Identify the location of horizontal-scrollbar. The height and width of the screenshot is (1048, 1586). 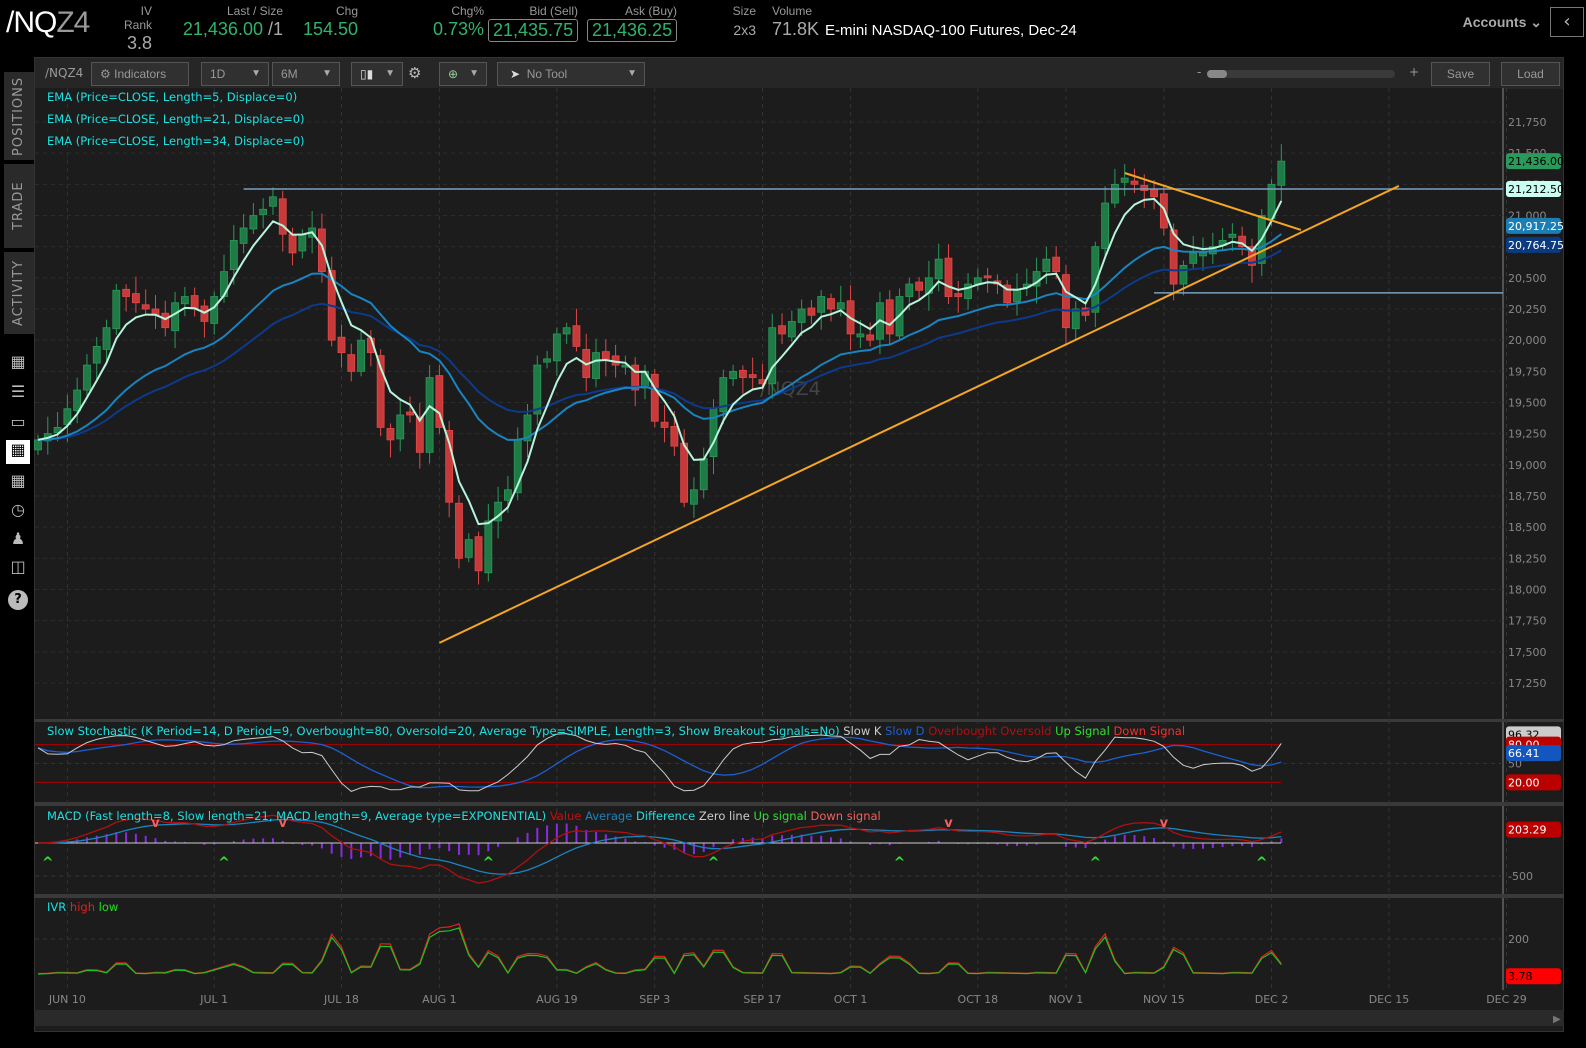
(799, 1018).